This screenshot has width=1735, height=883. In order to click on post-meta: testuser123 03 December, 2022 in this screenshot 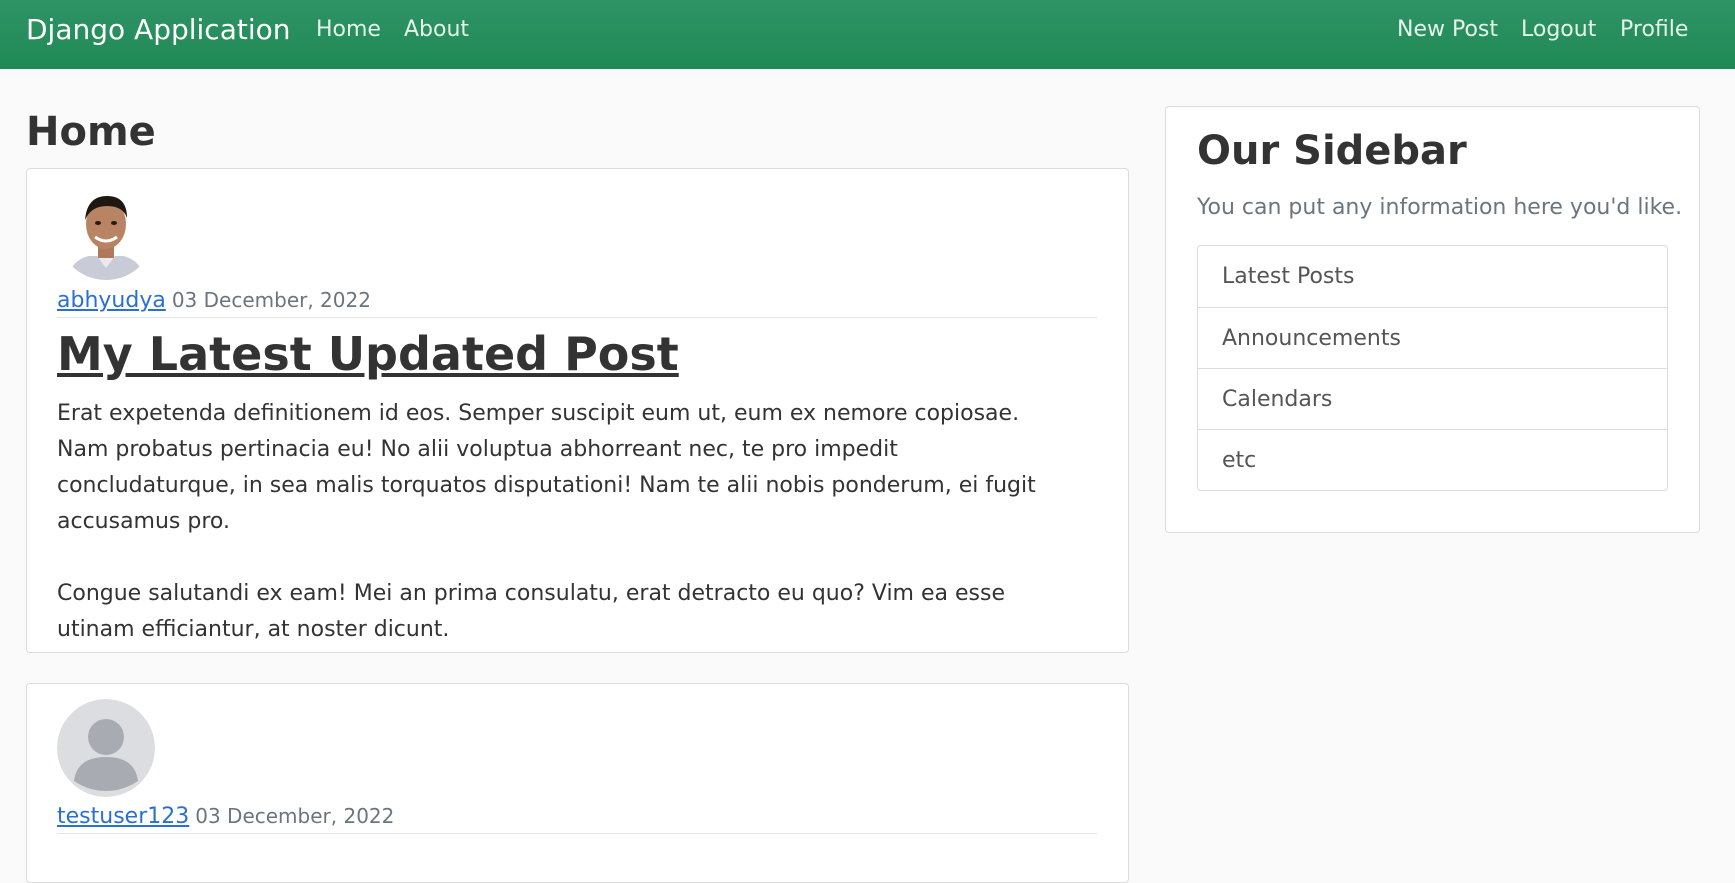, I will do `click(577, 819)`.